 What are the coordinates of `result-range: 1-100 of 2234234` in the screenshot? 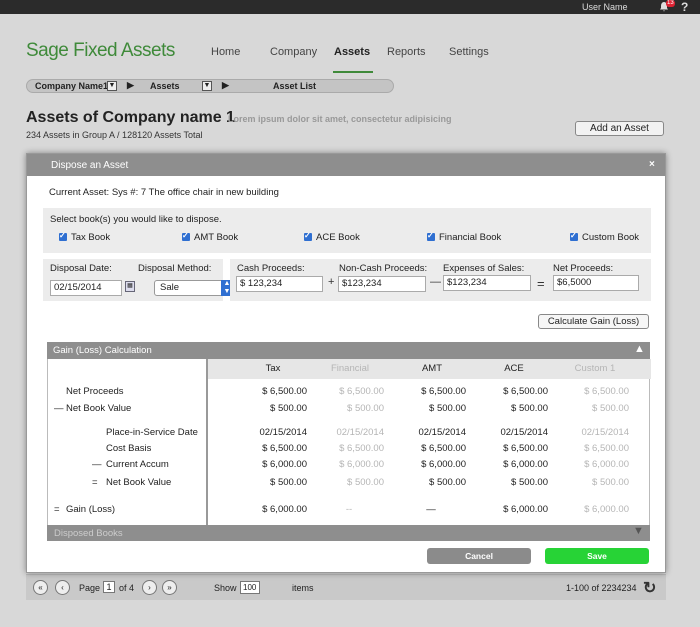 It's located at (601, 588).